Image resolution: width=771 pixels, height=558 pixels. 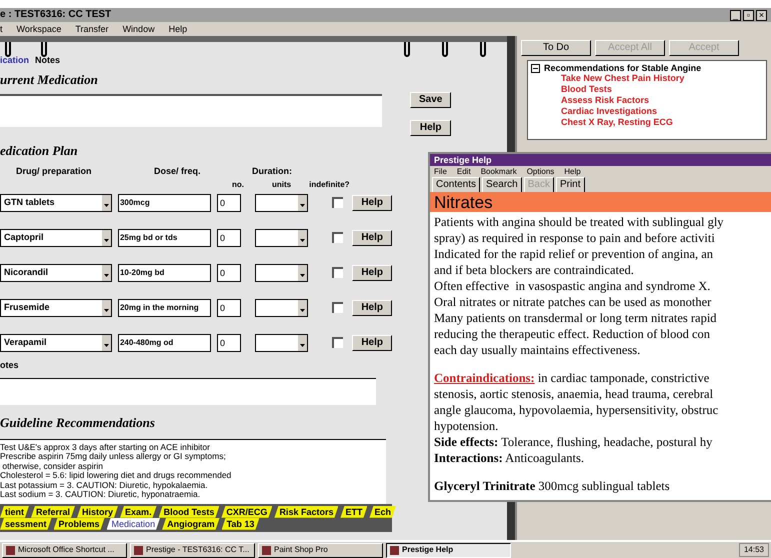 What do you see at coordinates (164, 273) in the screenshot?
I see `dose-field: 10-20mg bd` at bounding box center [164, 273].